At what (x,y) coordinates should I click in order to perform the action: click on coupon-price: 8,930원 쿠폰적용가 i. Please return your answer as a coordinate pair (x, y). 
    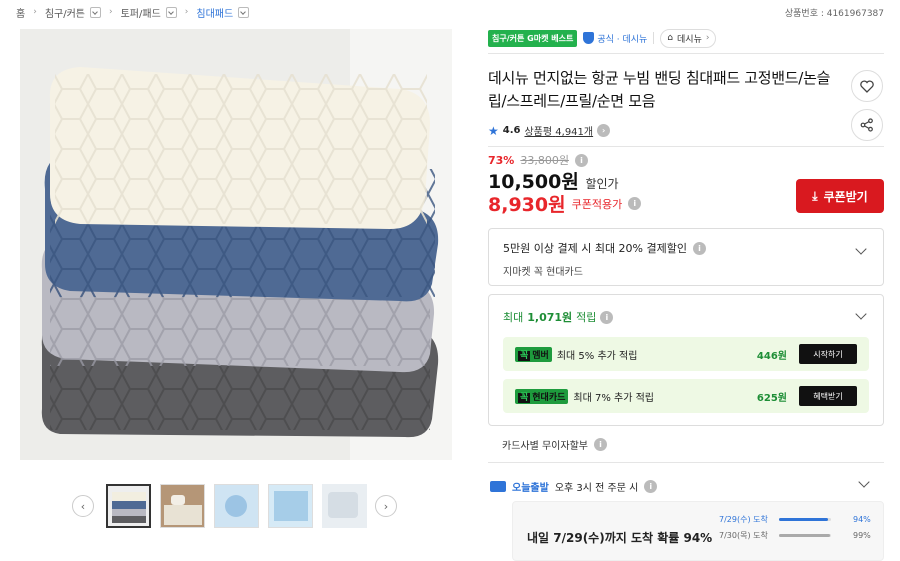
    Looking at the image, I should click on (565, 203).